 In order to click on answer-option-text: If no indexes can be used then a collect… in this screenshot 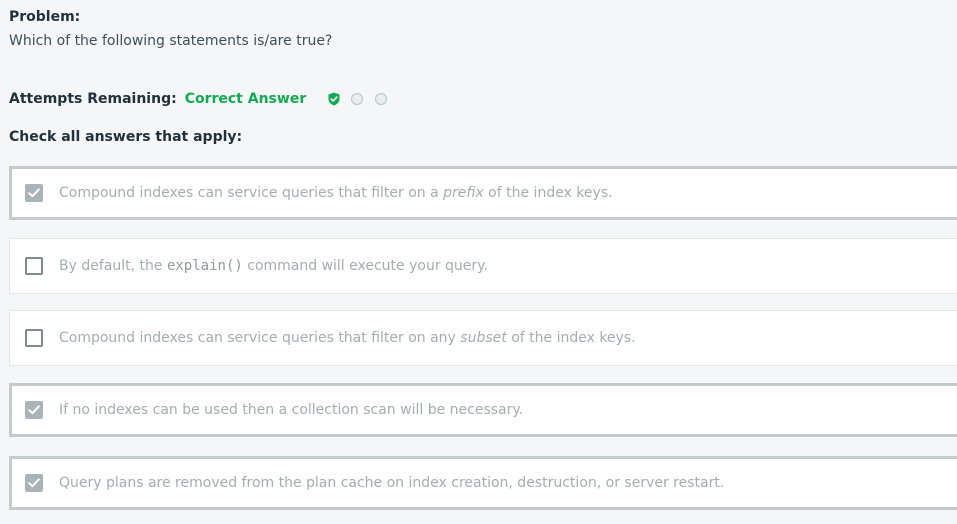, I will do `click(291, 410)`.